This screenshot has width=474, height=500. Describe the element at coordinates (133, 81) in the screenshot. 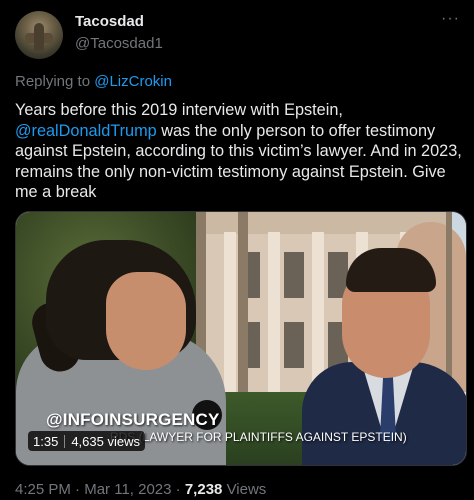

I see `reply-mention-link: @LizCrokin` at that location.